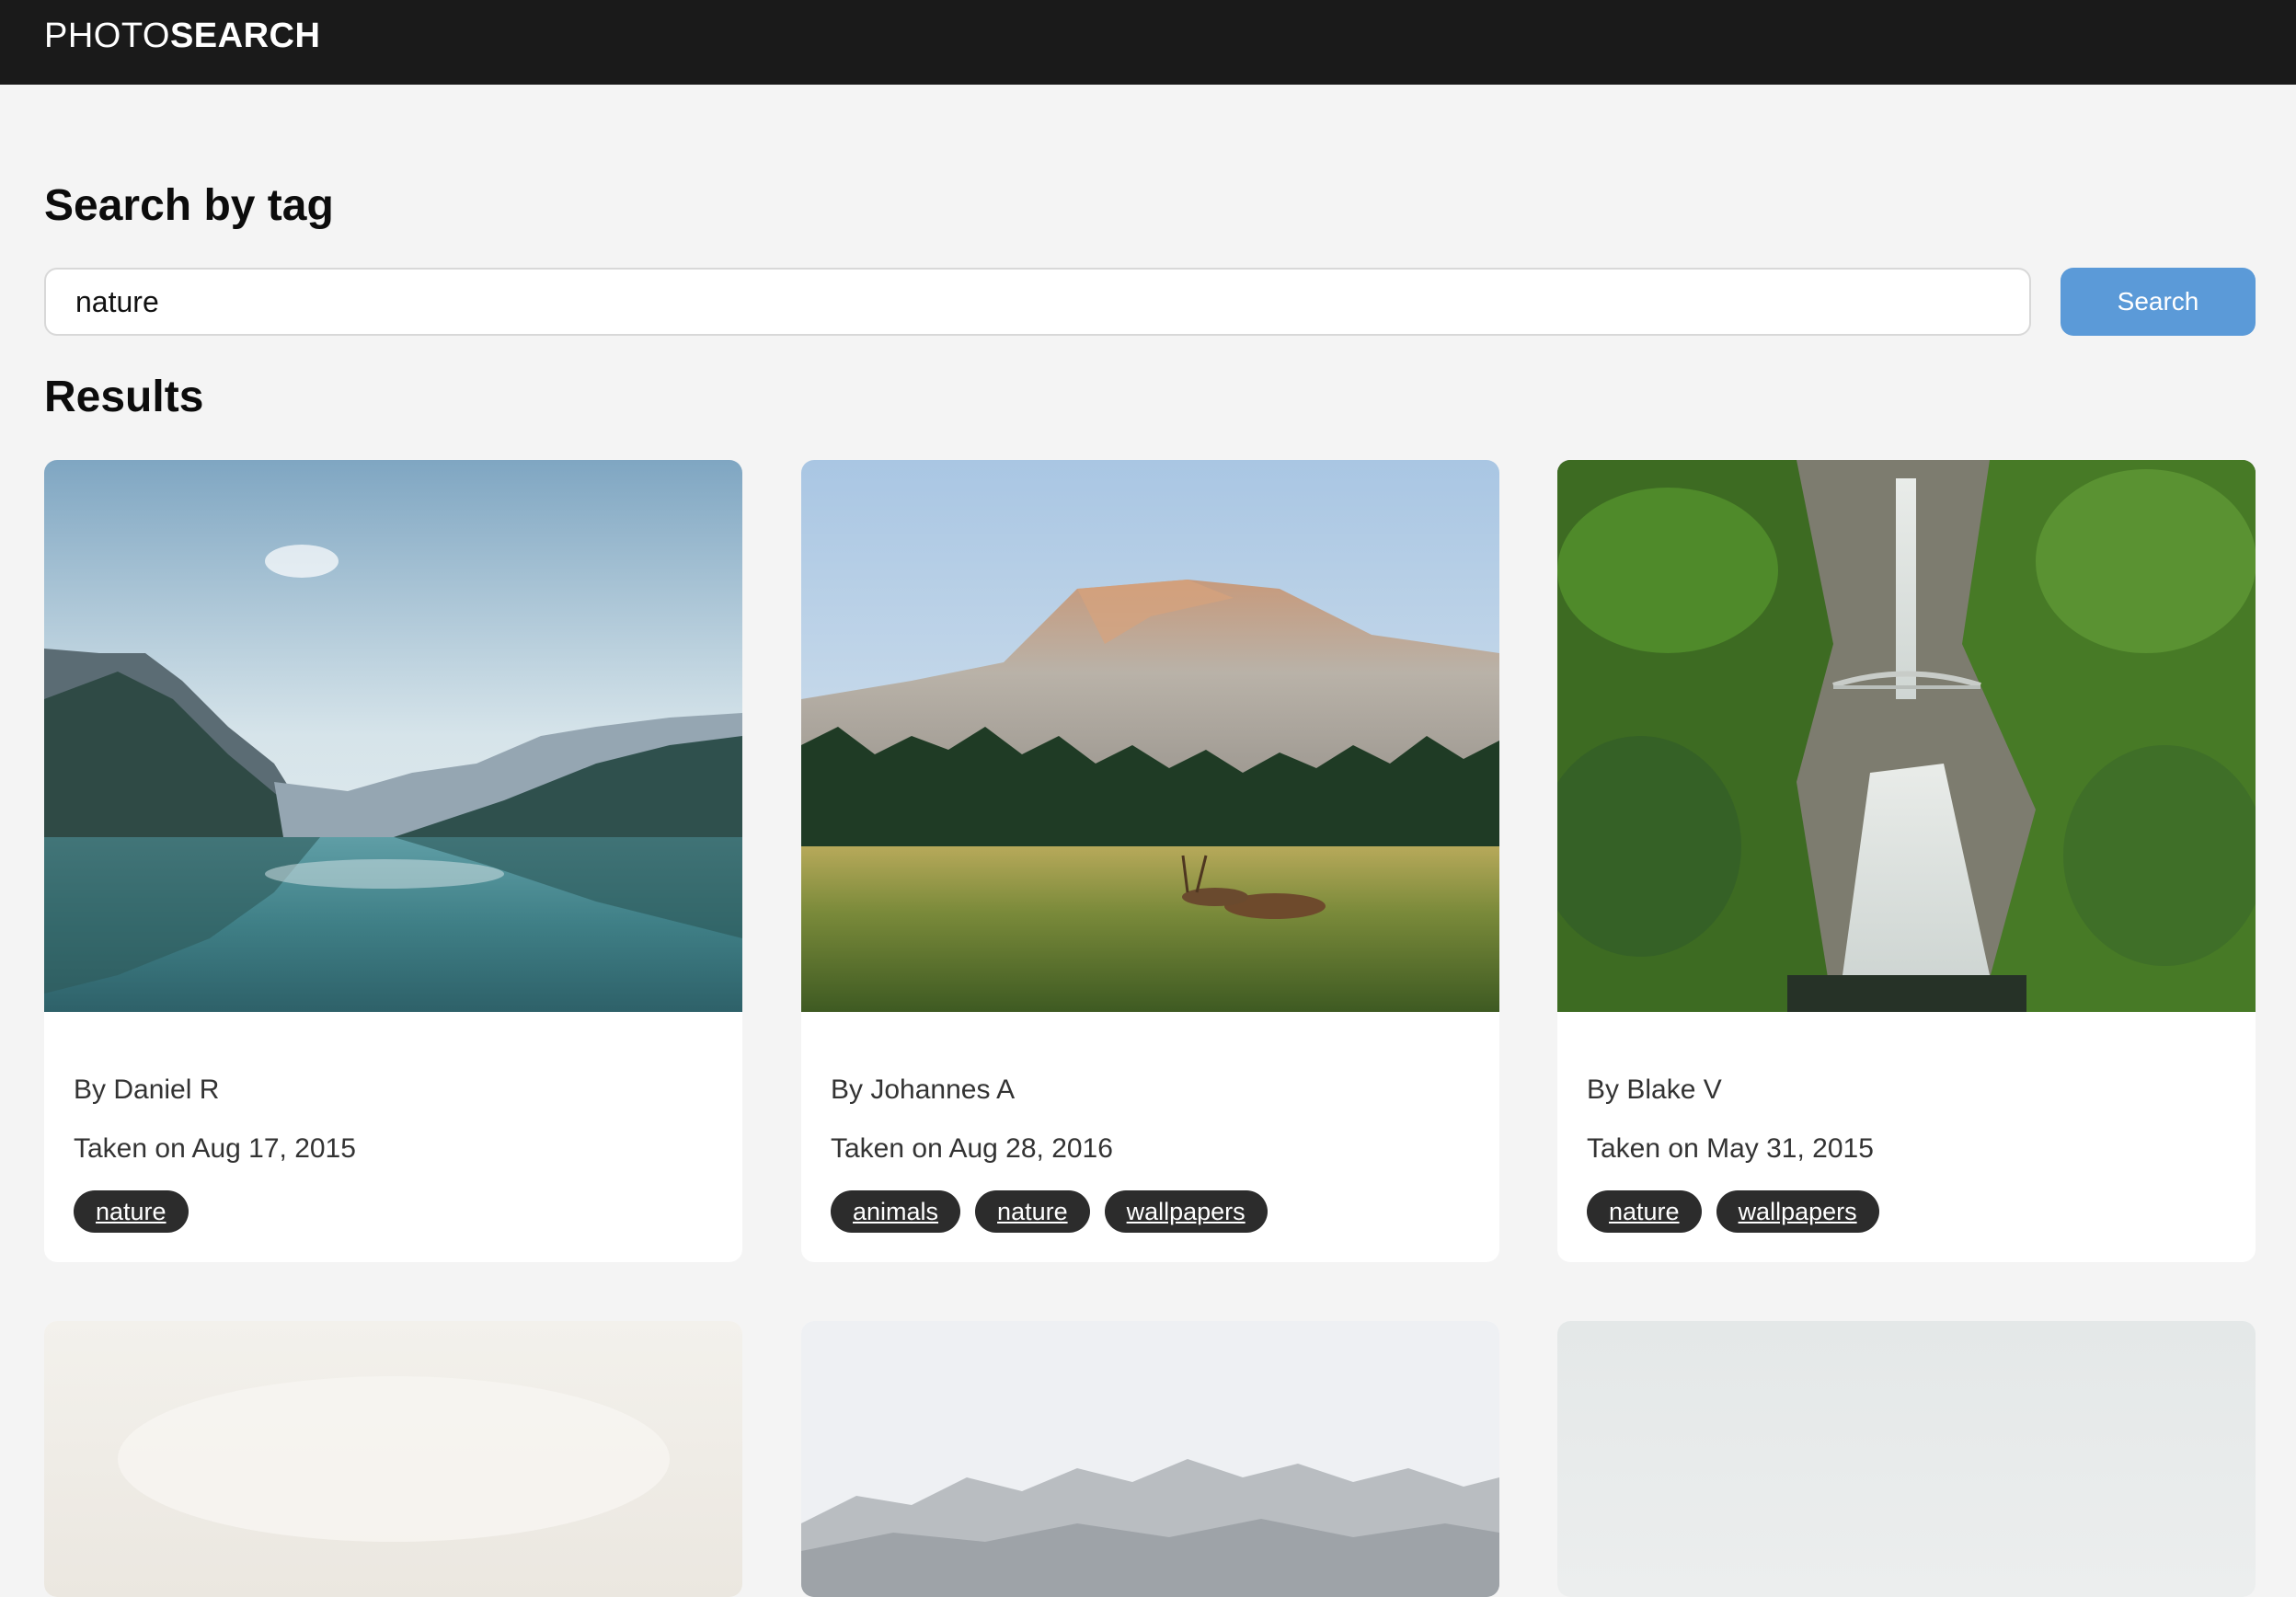 The width and height of the screenshot is (2296, 1597). Describe the element at coordinates (215, 1148) in the screenshot. I see `card-date: Taken on Aug 17, 2015` at that location.